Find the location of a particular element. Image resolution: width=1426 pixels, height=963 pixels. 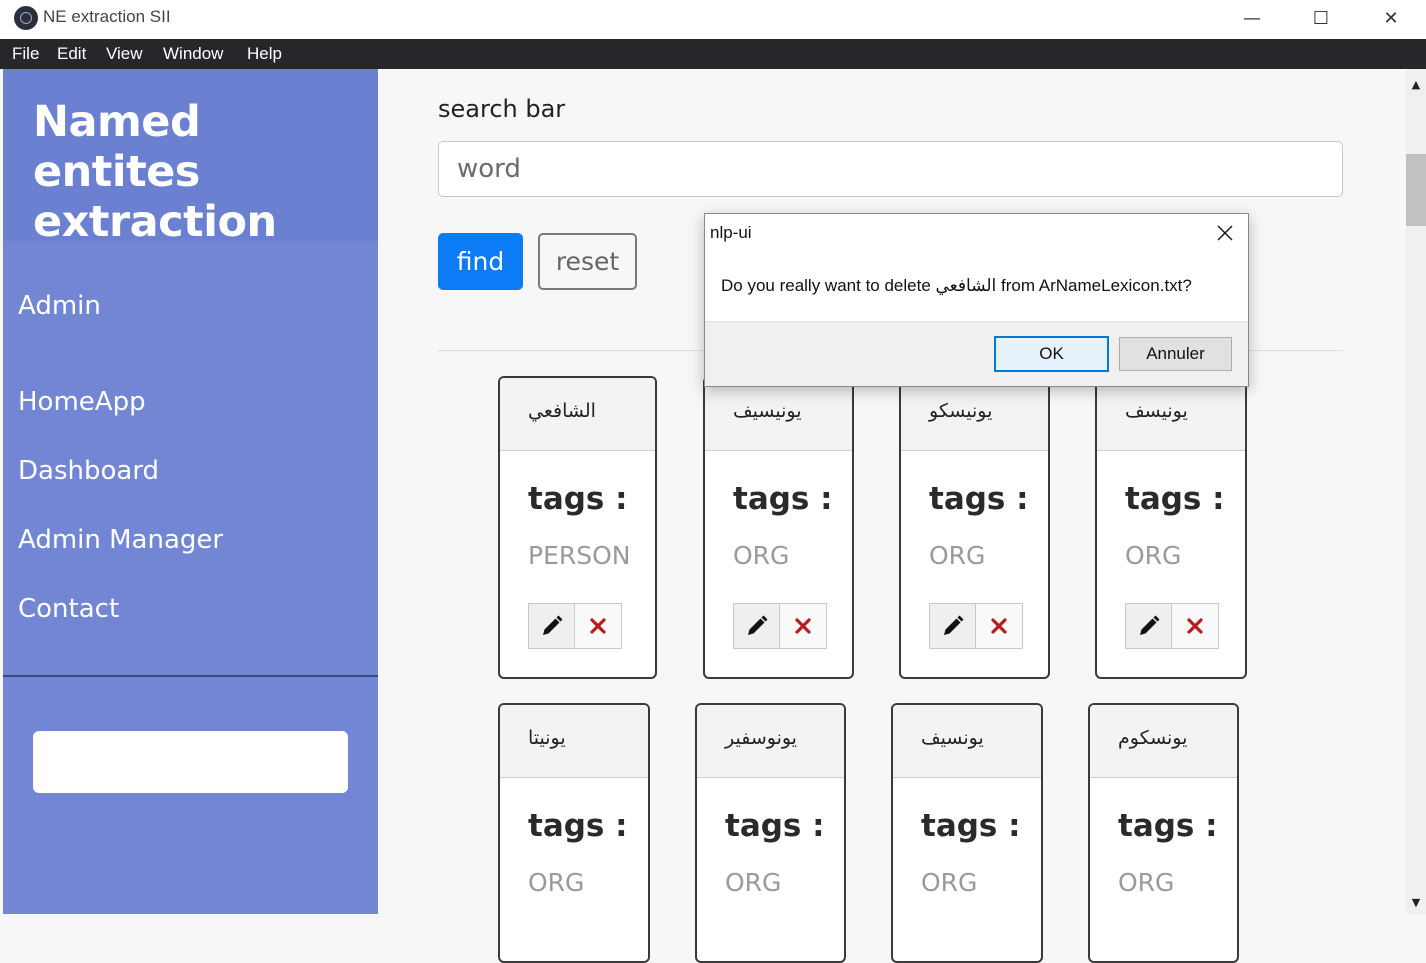

menu-help: Help is located at coordinates (264, 54).